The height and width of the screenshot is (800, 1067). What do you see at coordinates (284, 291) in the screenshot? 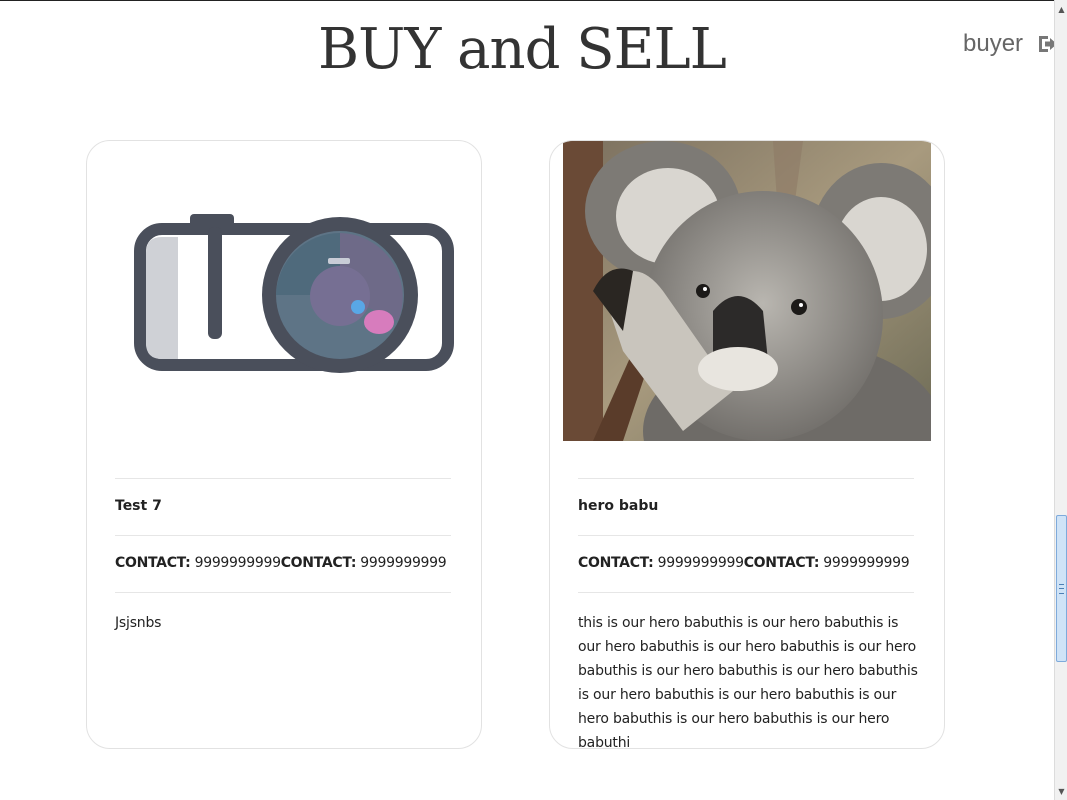
I see `camera-icon` at bounding box center [284, 291].